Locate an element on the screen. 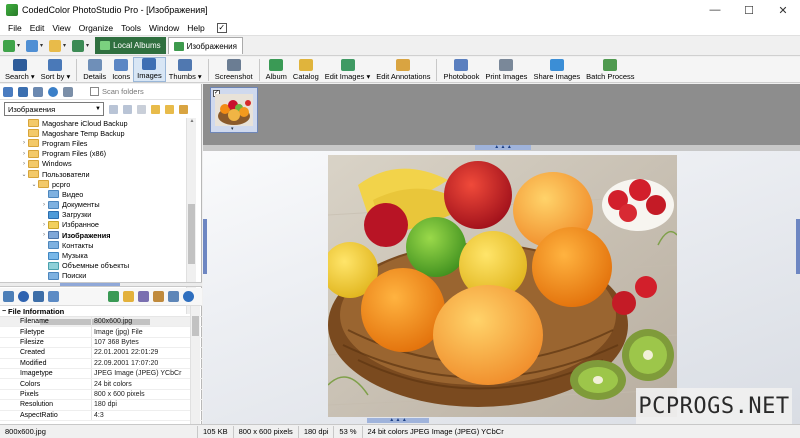 This screenshot has width=800, height=438. tree-node: › Избранное is located at coordinates (93, 225).